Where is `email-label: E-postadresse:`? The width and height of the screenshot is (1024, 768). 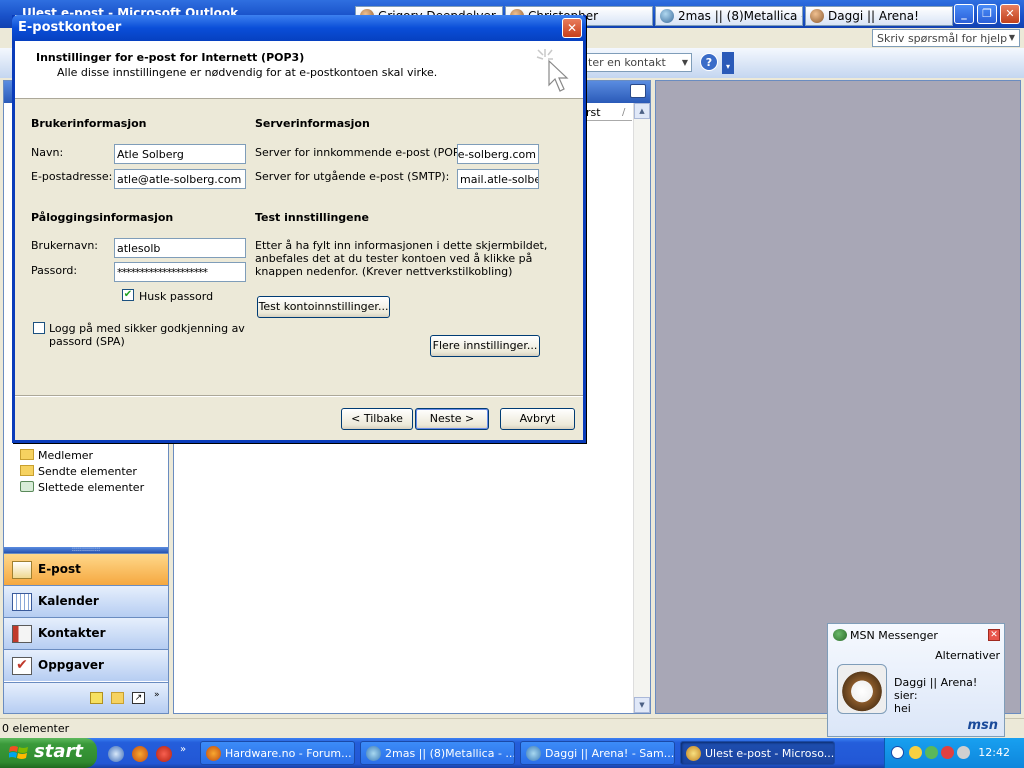 email-label: E-postadresse: is located at coordinates (72, 176).